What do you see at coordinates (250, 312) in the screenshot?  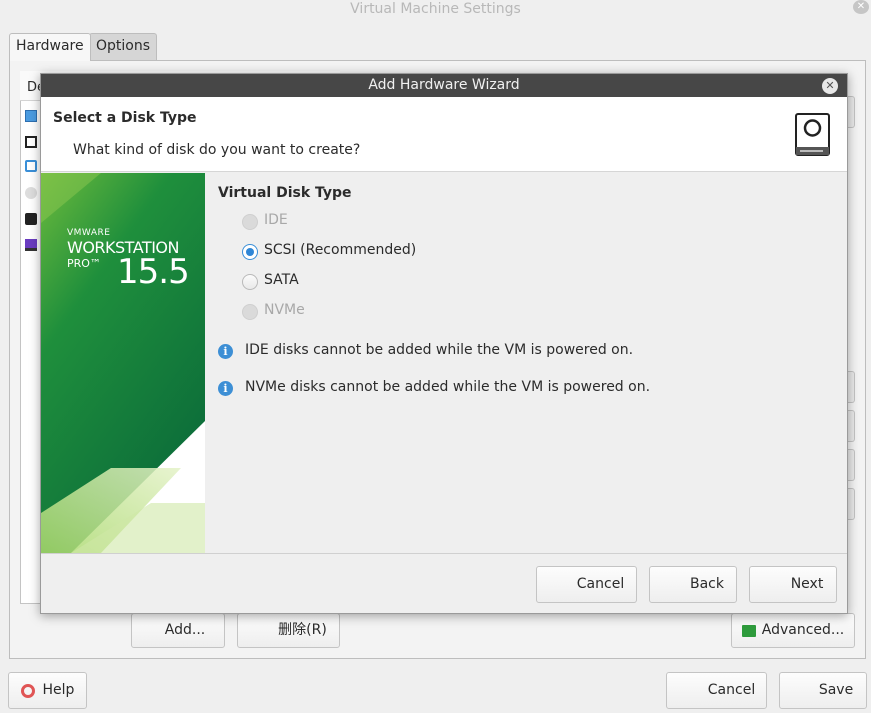 I see `radio-nvme-button` at bounding box center [250, 312].